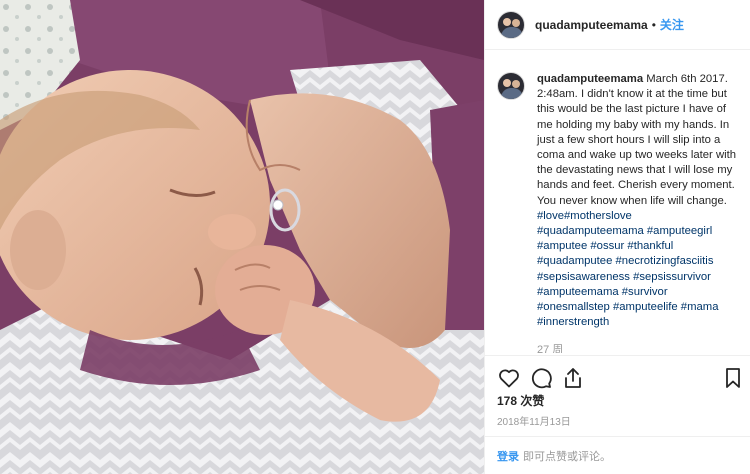  What do you see at coordinates (567, 456) in the screenshot?
I see `login-hint: 即可点赞或评论。` at bounding box center [567, 456].